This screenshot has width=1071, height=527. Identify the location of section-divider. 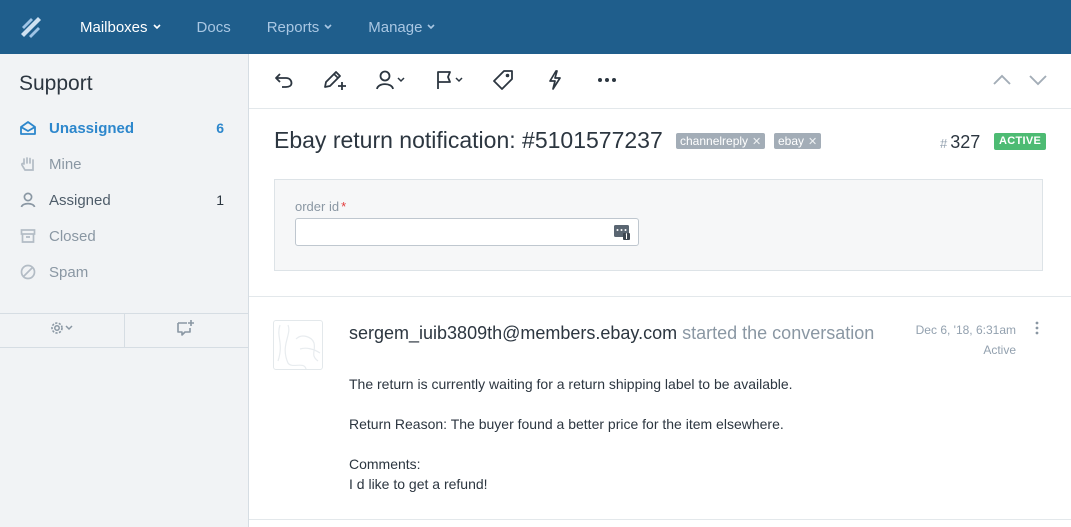
(660, 296).